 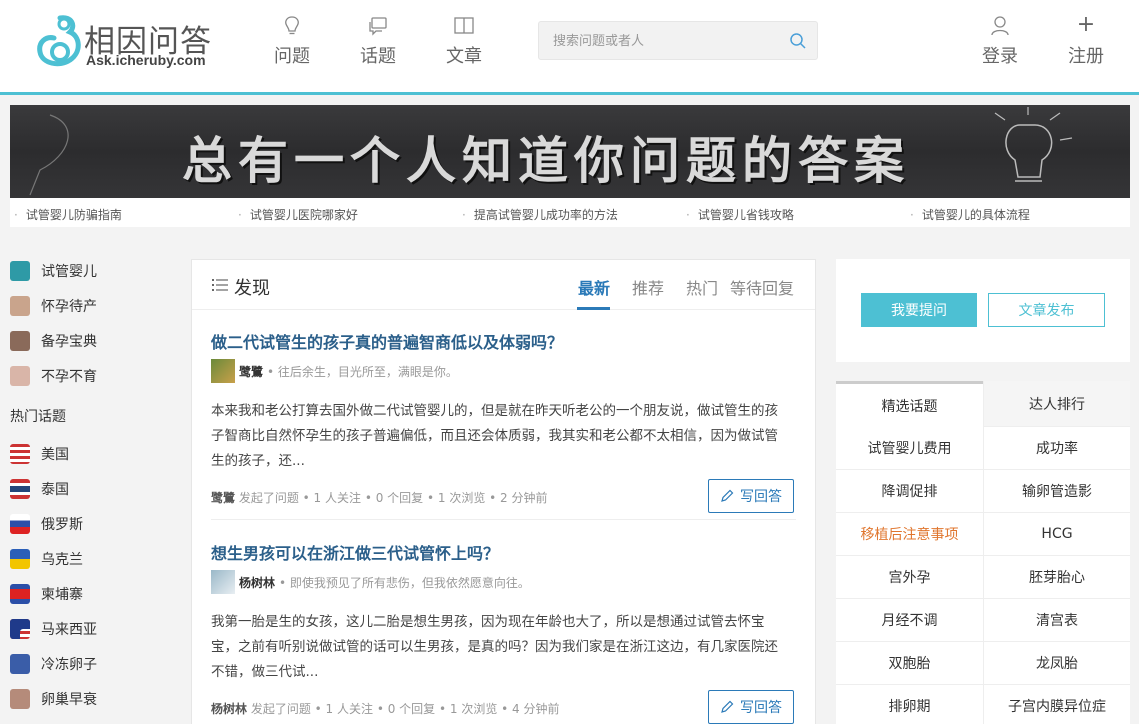 I want to click on category-pregnancy: 怀孕待产, so click(x=53, y=306).